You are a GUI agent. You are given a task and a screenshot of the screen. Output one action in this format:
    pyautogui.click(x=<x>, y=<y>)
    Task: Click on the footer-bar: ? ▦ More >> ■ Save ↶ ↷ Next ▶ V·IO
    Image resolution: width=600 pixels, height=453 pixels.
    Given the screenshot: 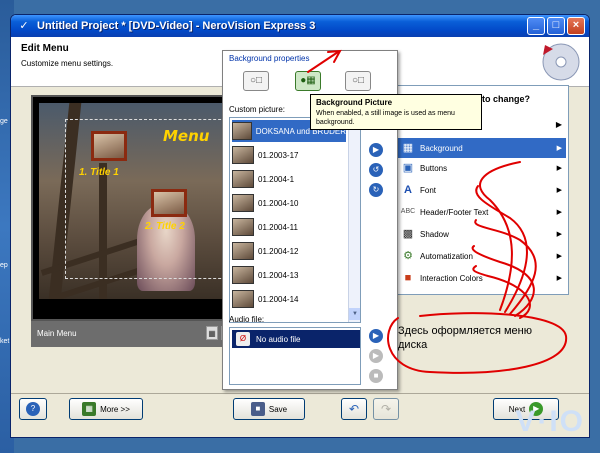 What is the action you would take?
    pyautogui.click(x=300, y=415)
    